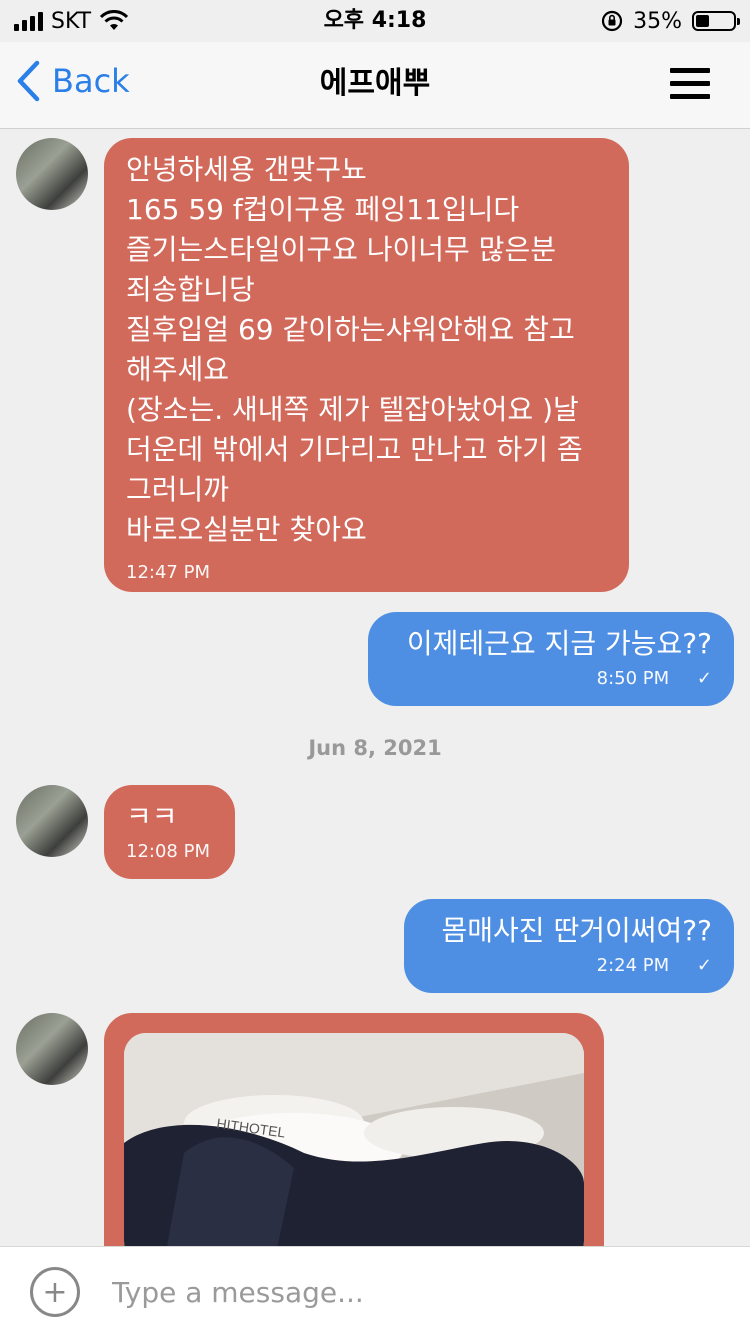 The height and width of the screenshot is (1335, 750). What do you see at coordinates (576, 930) in the screenshot?
I see `message-text: 몸매사진 딴거이써여??` at bounding box center [576, 930].